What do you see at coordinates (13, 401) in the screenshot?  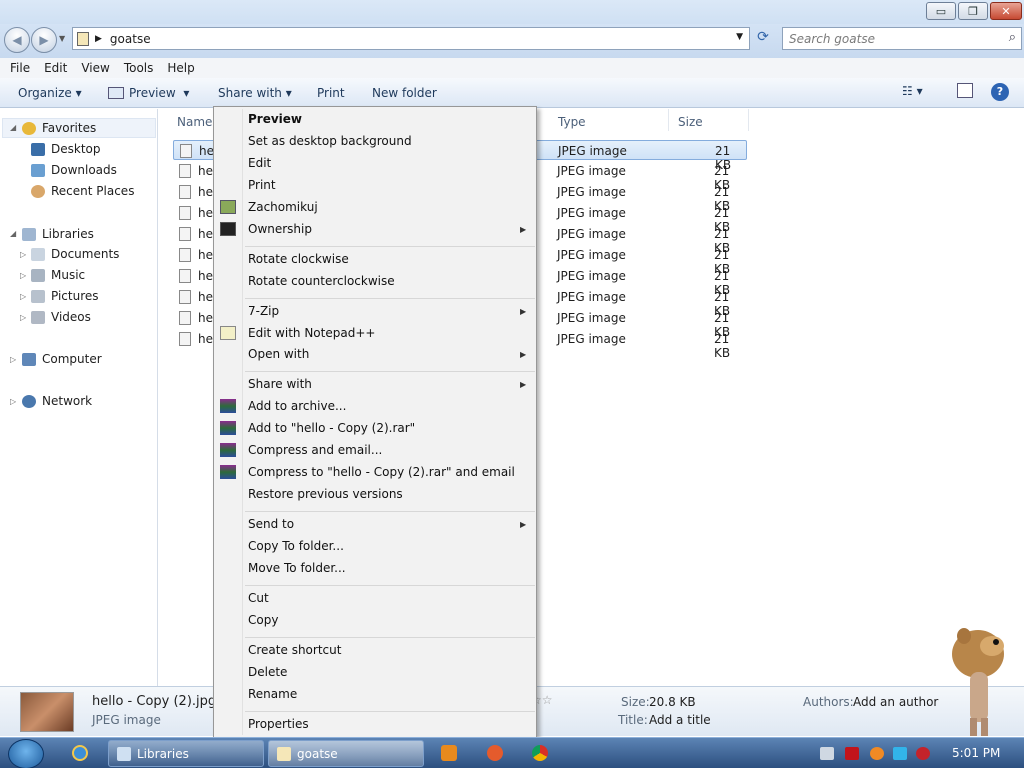 I see `expand-network-icon: ▷` at bounding box center [13, 401].